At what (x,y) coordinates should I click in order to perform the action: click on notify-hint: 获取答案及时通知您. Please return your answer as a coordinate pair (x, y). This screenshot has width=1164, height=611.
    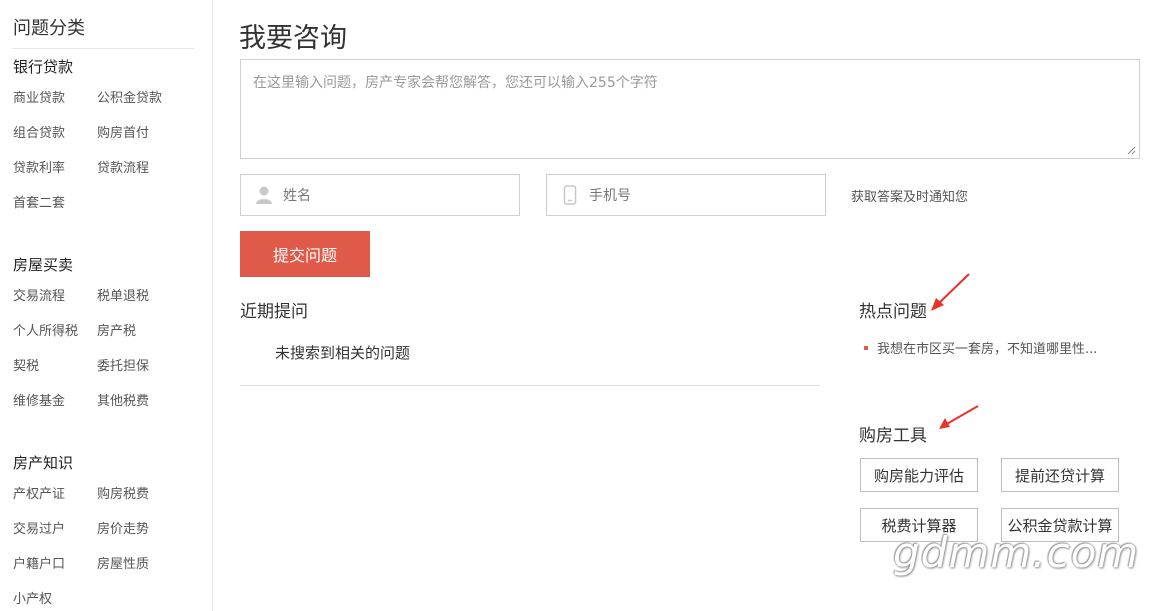
    Looking at the image, I should click on (910, 197).